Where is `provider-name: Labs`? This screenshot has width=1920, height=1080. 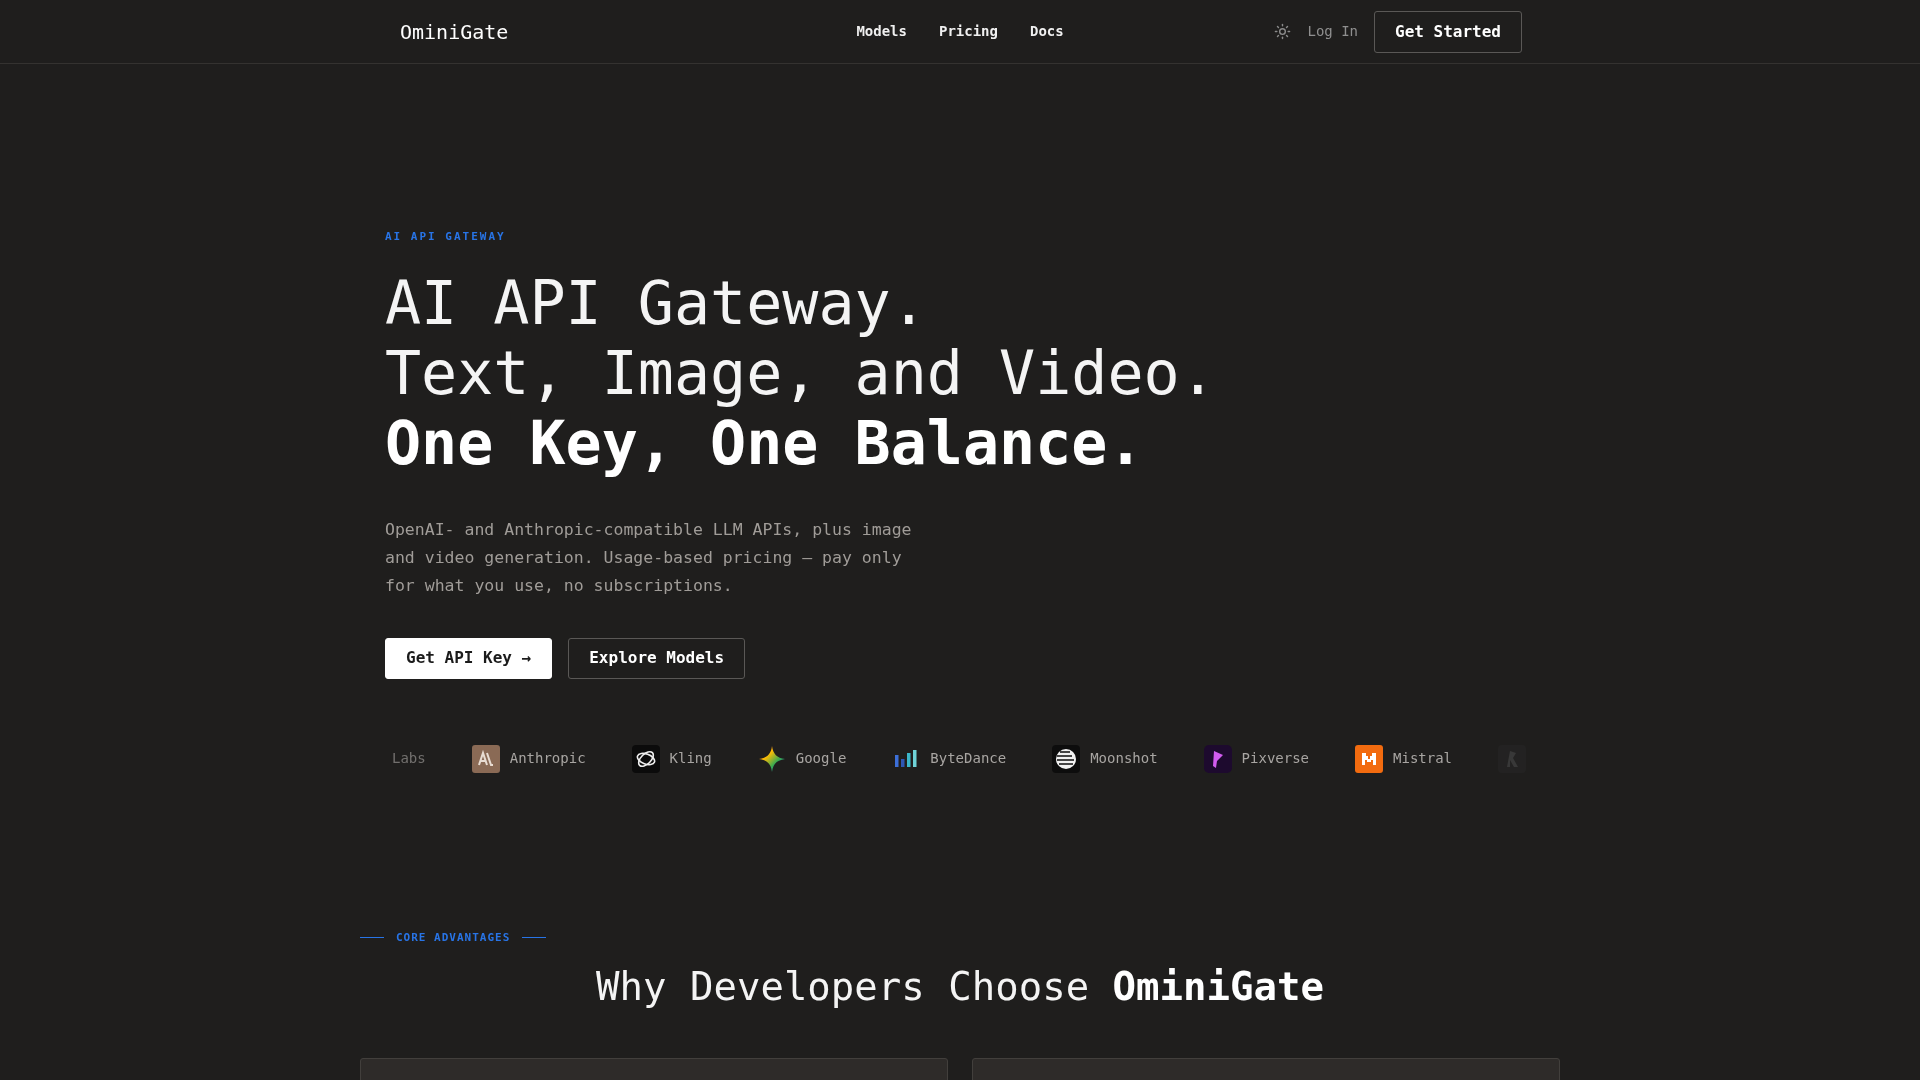
provider-name: Labs is located at coordinates (409, 758).